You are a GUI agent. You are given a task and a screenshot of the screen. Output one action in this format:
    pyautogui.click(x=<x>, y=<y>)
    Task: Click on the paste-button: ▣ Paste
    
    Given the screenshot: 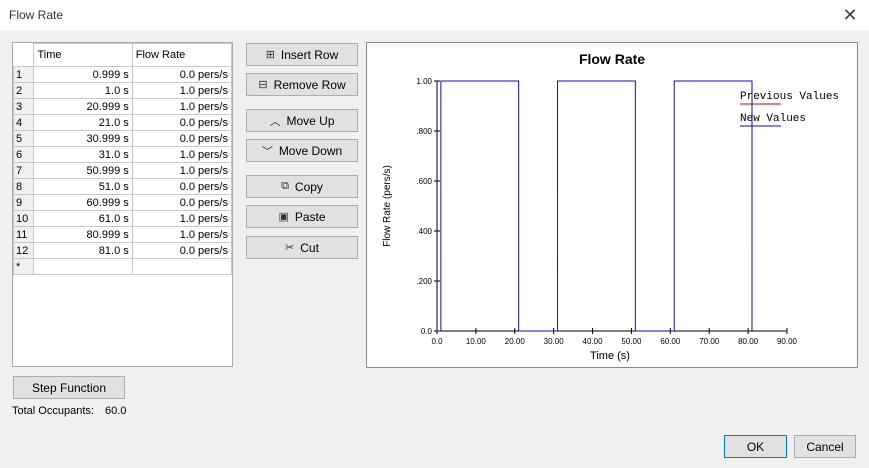 What is the action you would take?
    pyautogui.click(x=302, y=216)
    